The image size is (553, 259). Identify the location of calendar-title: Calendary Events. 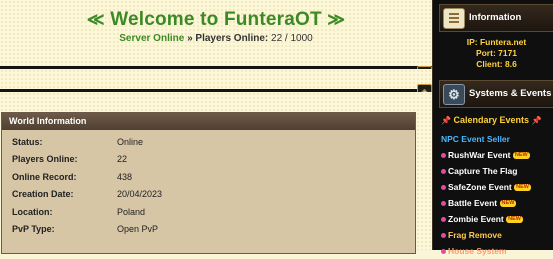
(491, 120).